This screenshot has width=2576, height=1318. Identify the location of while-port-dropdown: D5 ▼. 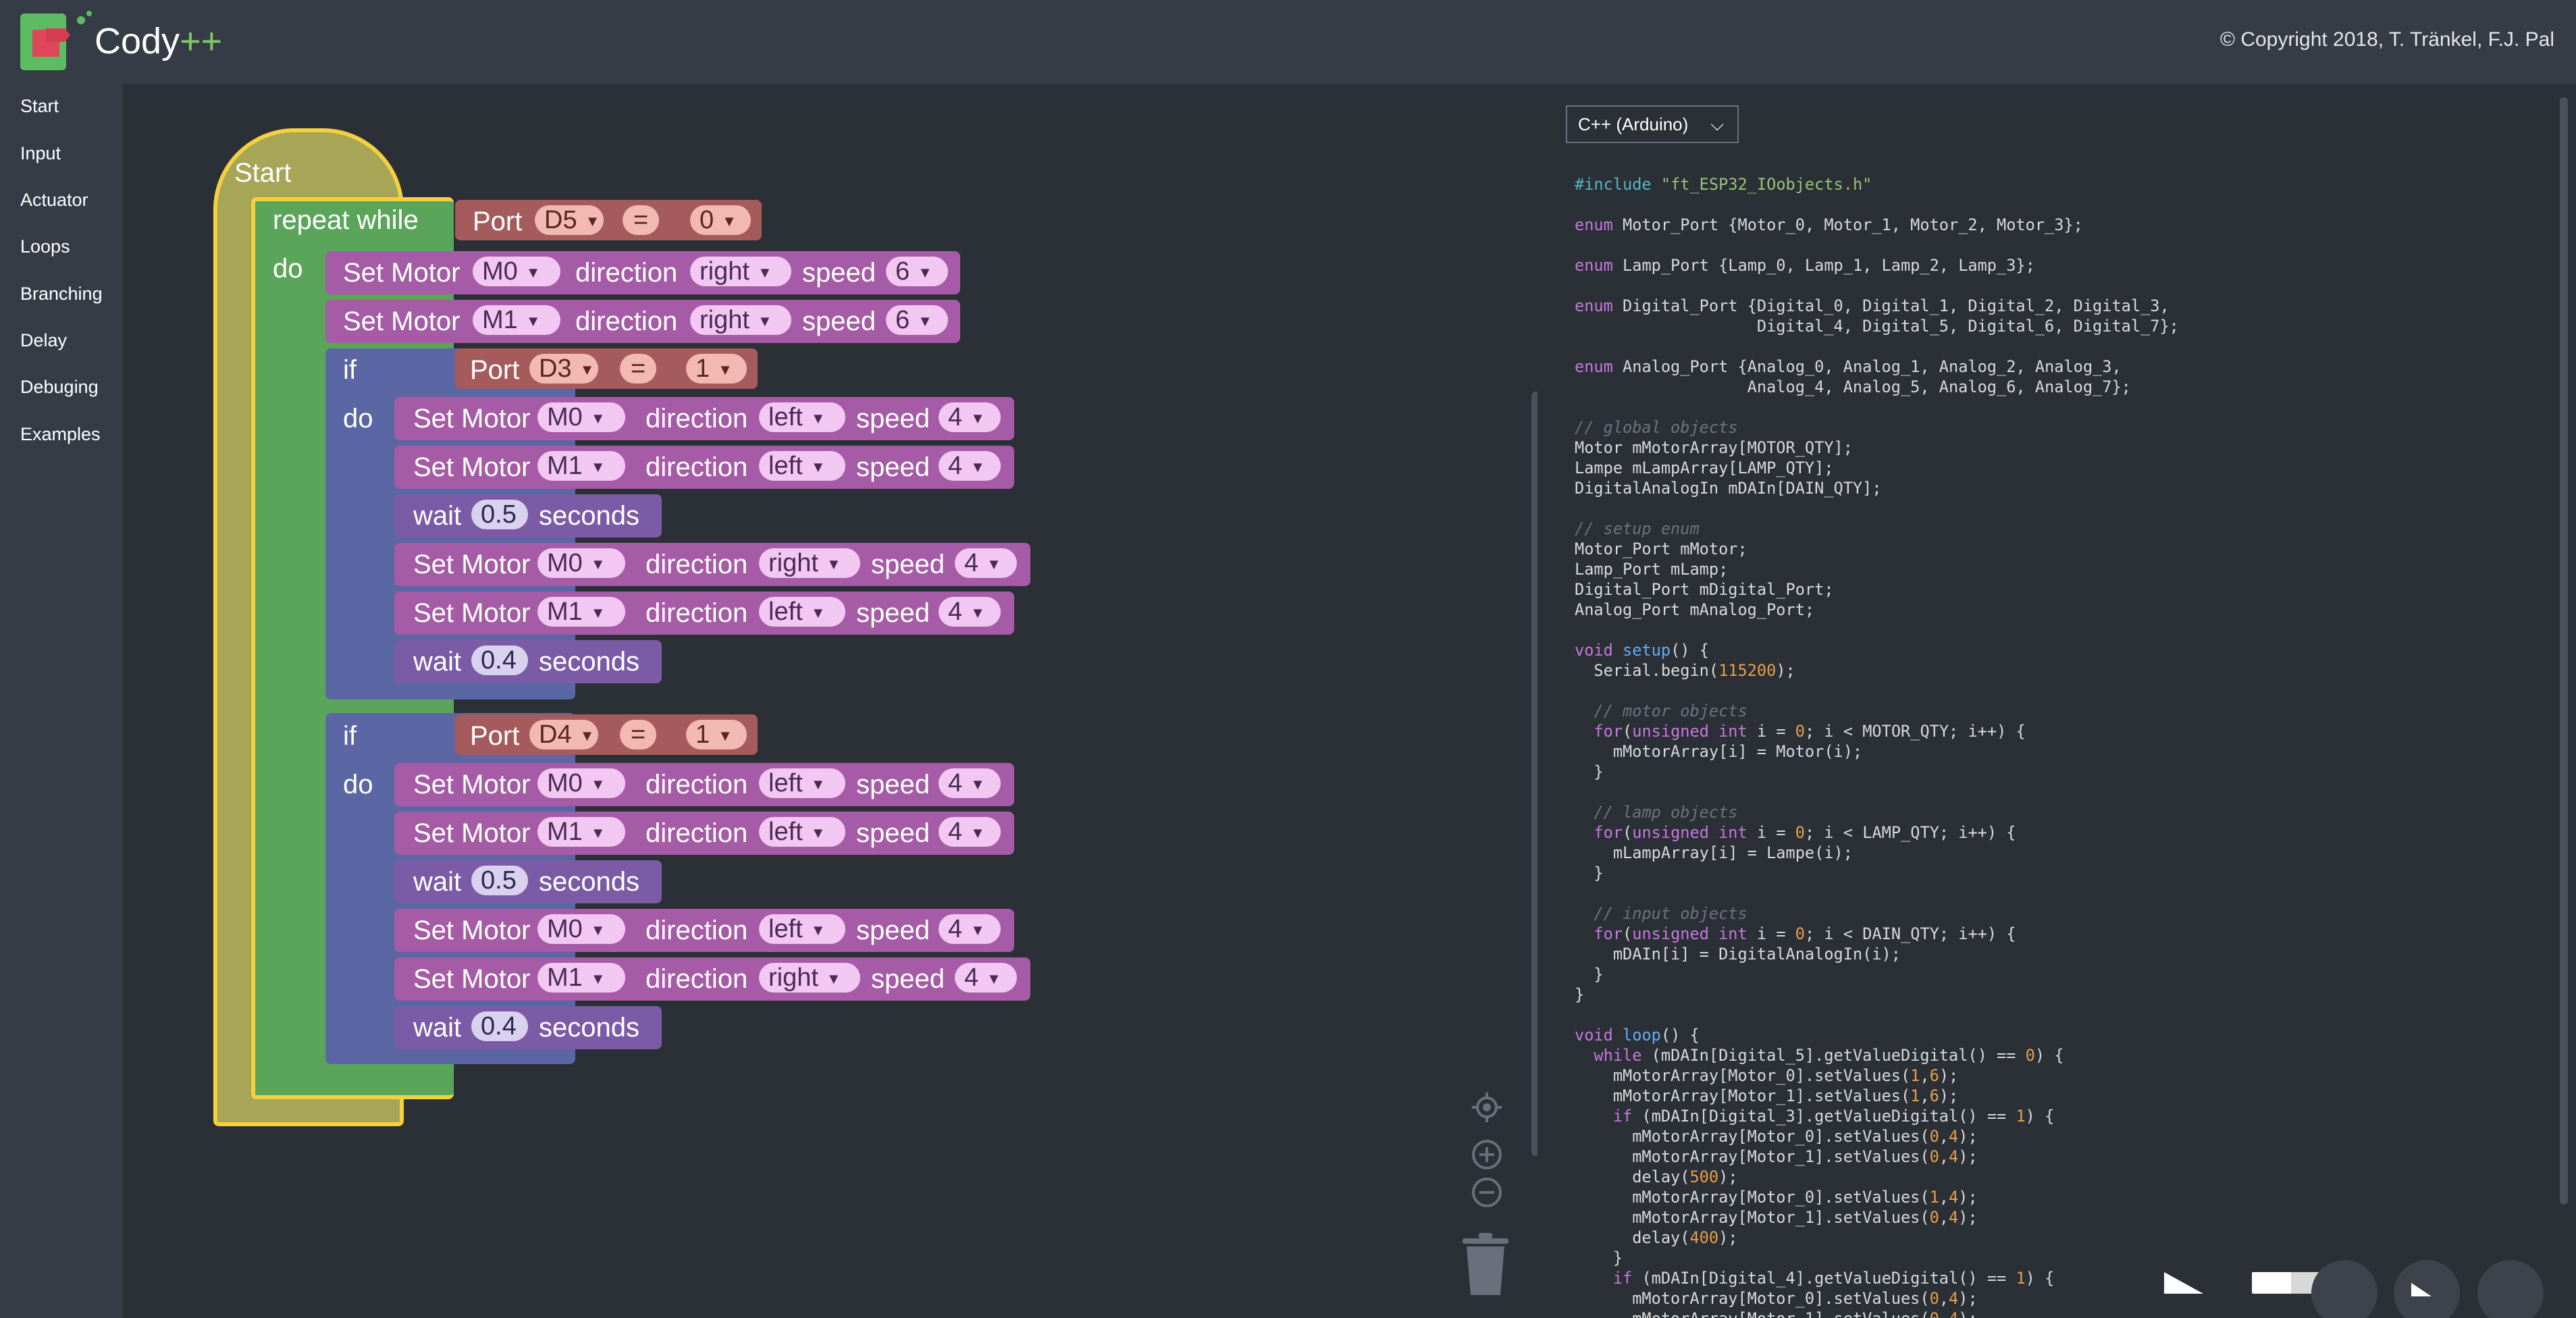
(569, 220).